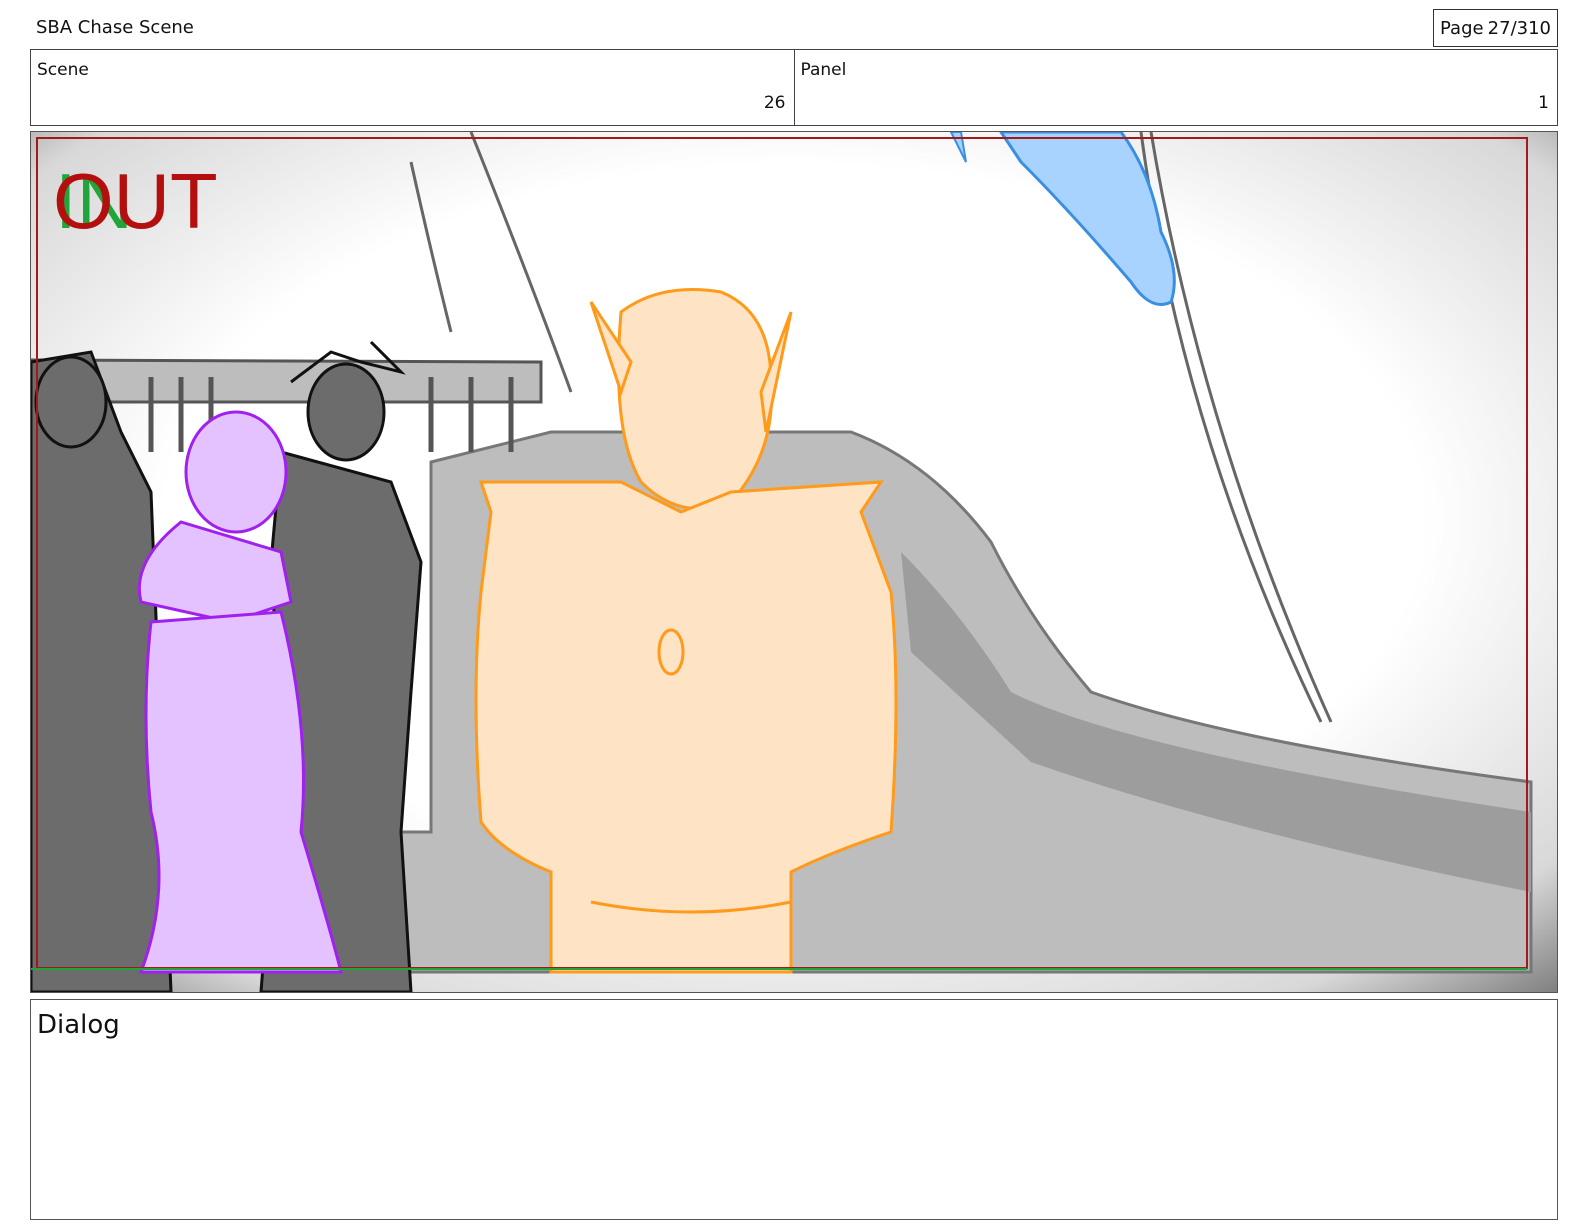 This screenshot has width=1584, height=1224. What do you see at coordinates (115, 27) in the screenshot?
I see `document-title: SBA Chase Scene` at bounding box center [115, 27].